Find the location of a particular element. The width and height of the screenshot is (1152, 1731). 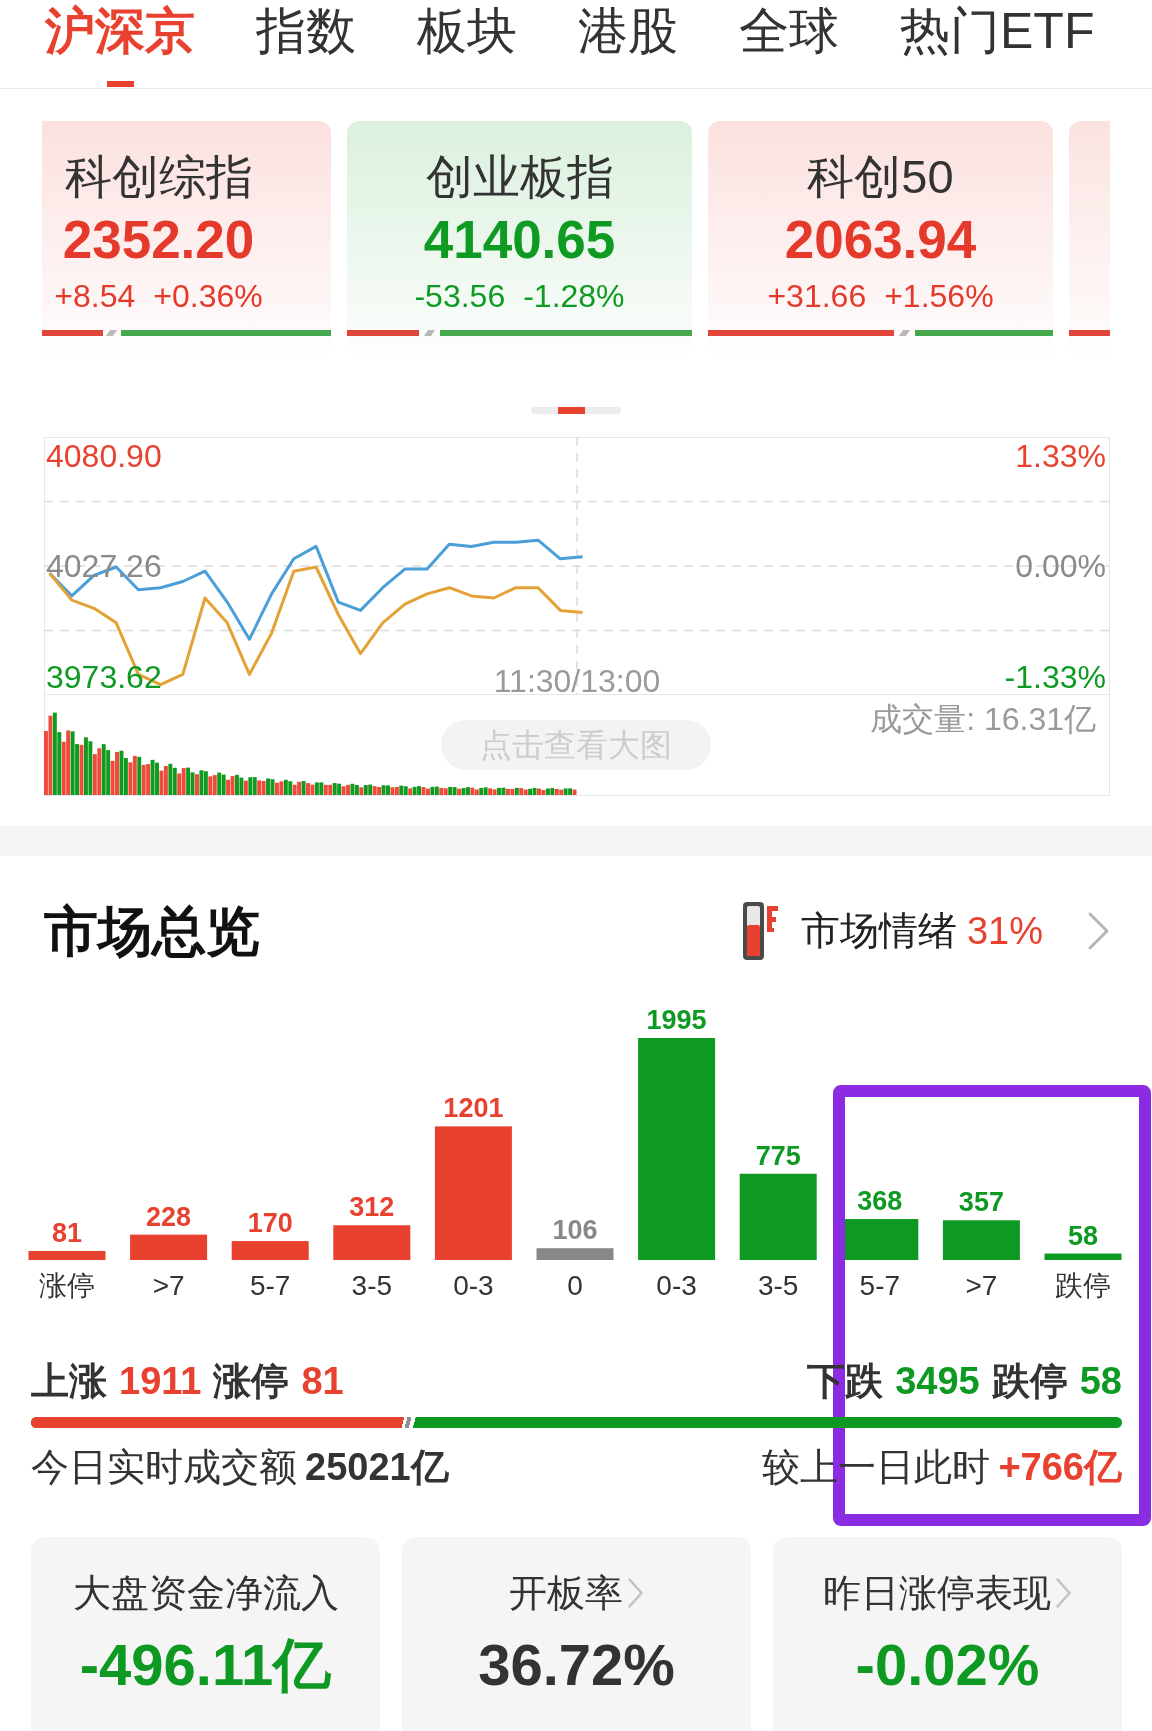

percent-axis-label: 1.33% is located at coordinates (1060, 455).